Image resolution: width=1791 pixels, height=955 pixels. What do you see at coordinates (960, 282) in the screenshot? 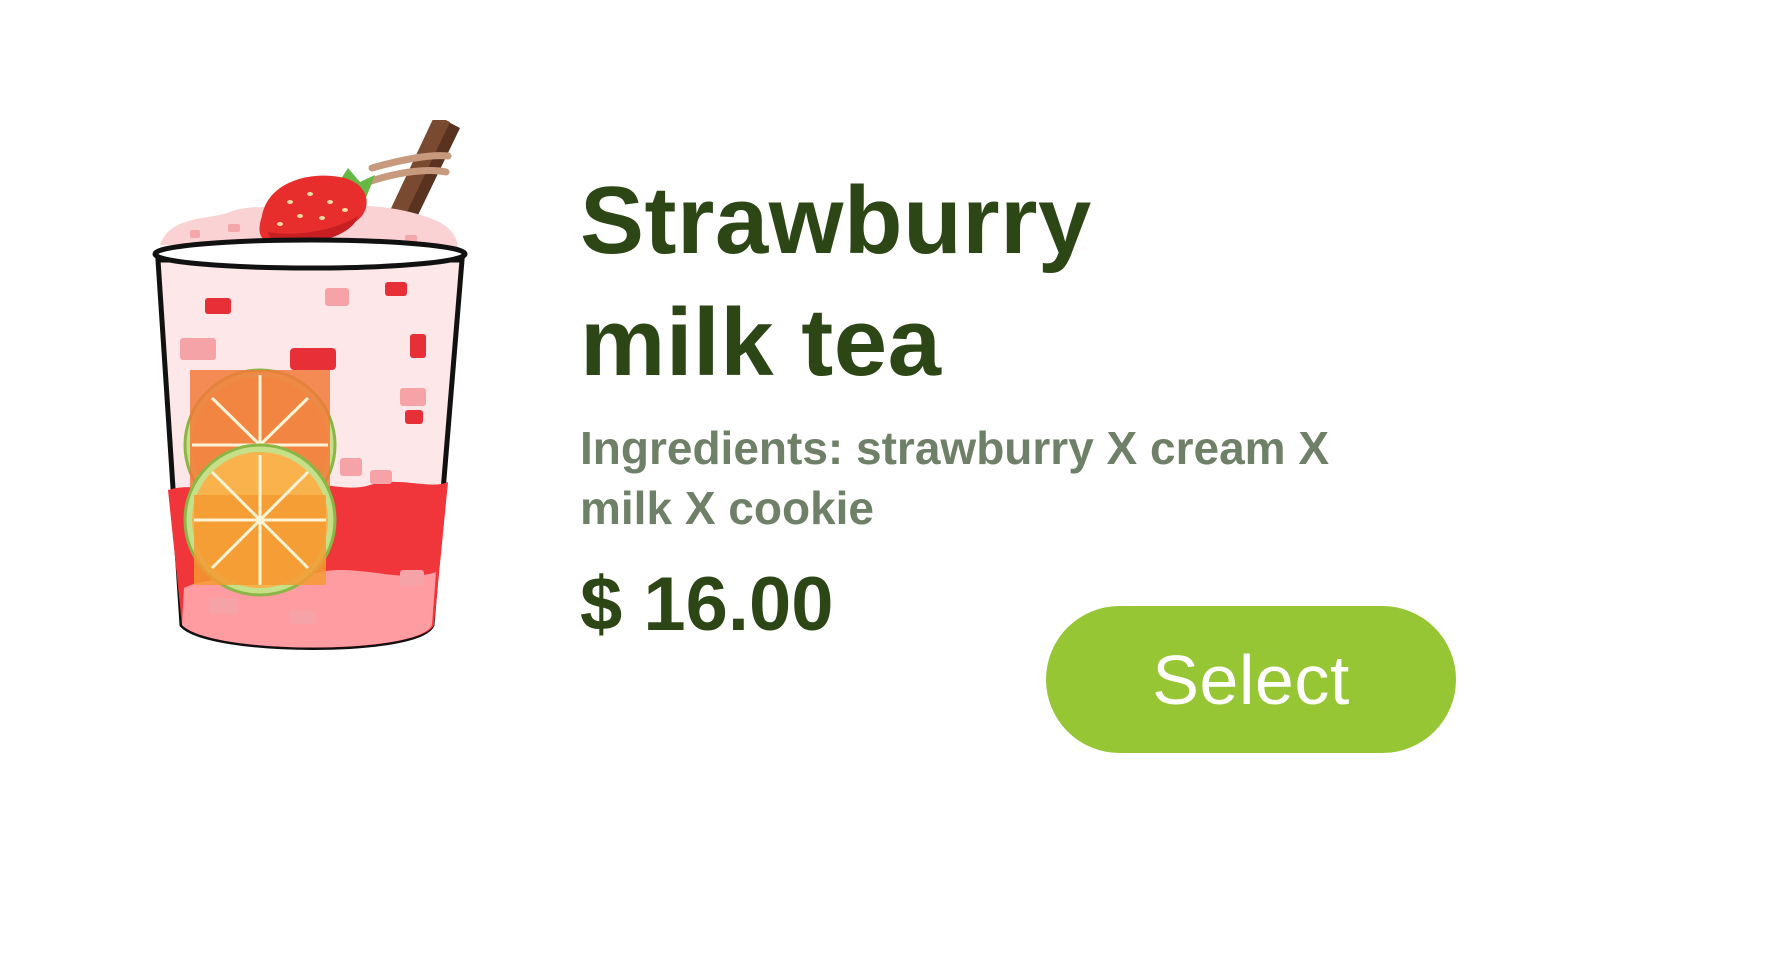
I see `product-title: Strawburry milk tea` at bounding box center [960, 282].